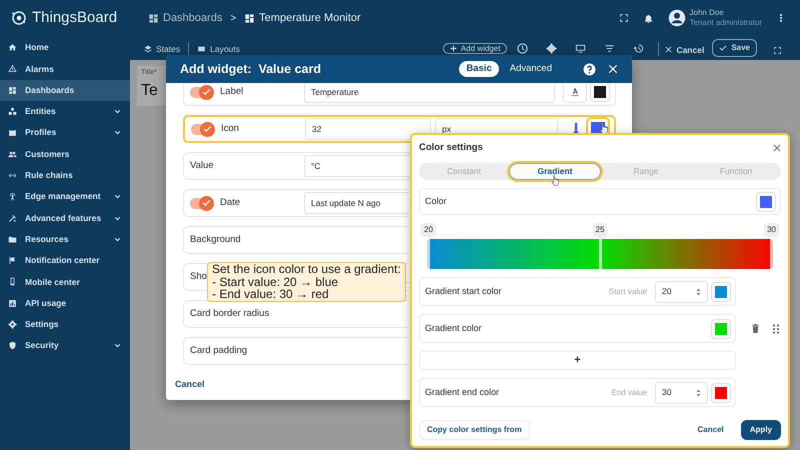  What do you see at coordinates (681, 291) in the screenshot?
I see `number-field: 20` at bounding box center [681, 291].